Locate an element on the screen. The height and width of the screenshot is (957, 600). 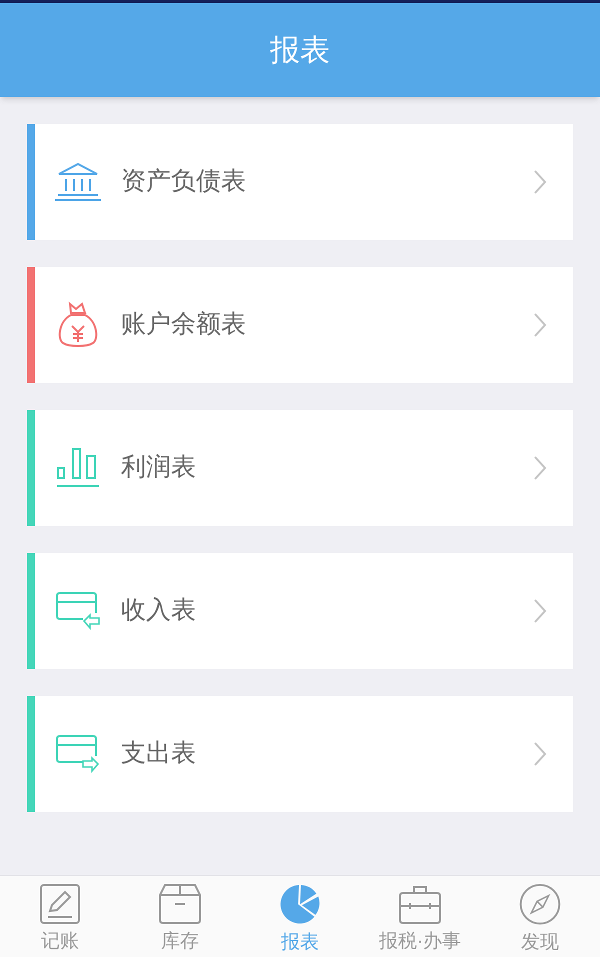
card-arrow-left-icon is located at coordinates (78, 611).